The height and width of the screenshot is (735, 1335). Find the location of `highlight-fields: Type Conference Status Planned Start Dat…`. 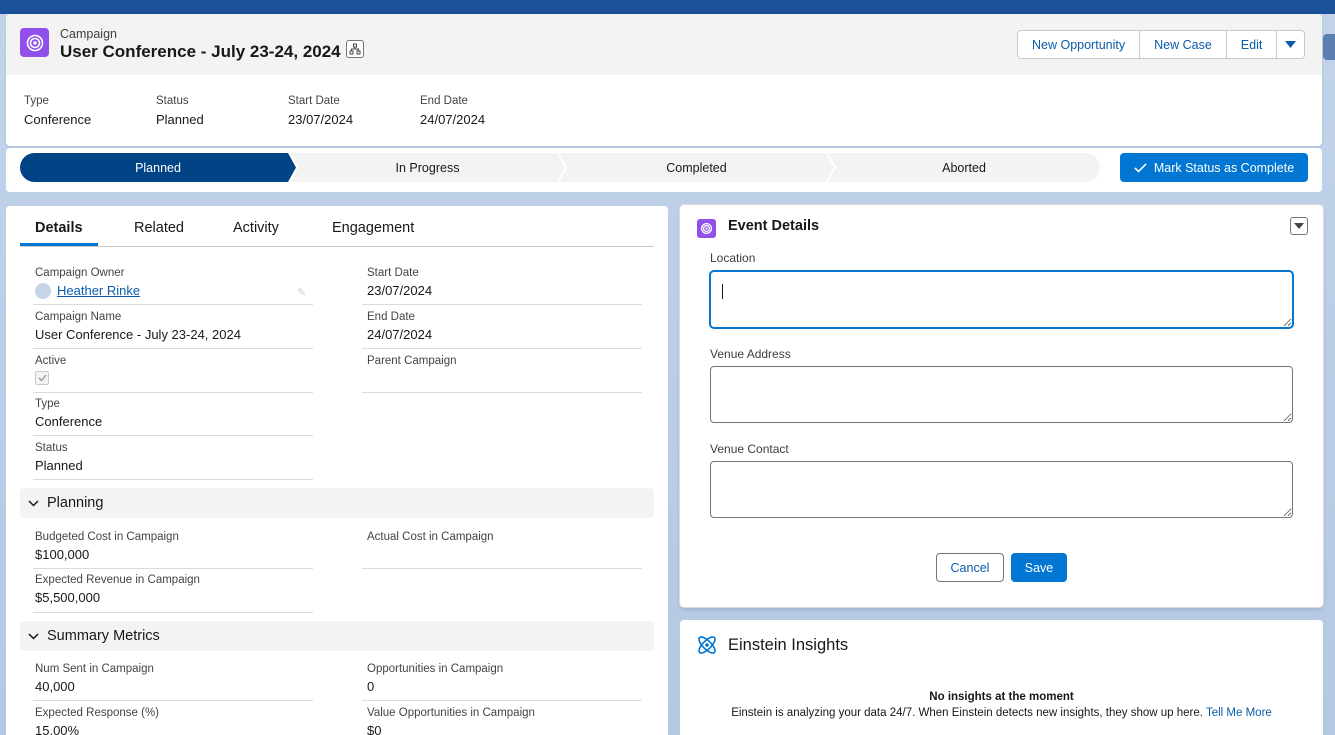

highlight-fields: Type Conference Status Planned Start Dat… is located at coordinates (288, 111).